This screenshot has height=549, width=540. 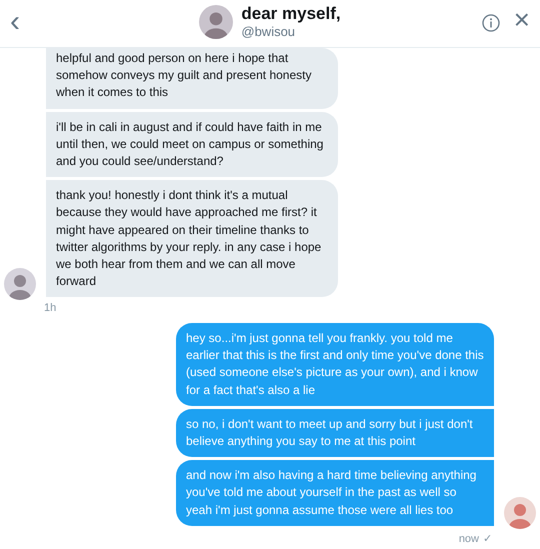 I want to click on message-bubble: hey so...i'm just gonna tell you frankly. you told me earlier that this is the first and only time you've done this (used someone else's picture as your own), and i know for a fact that's also a lie, so click(x=335, y=364).